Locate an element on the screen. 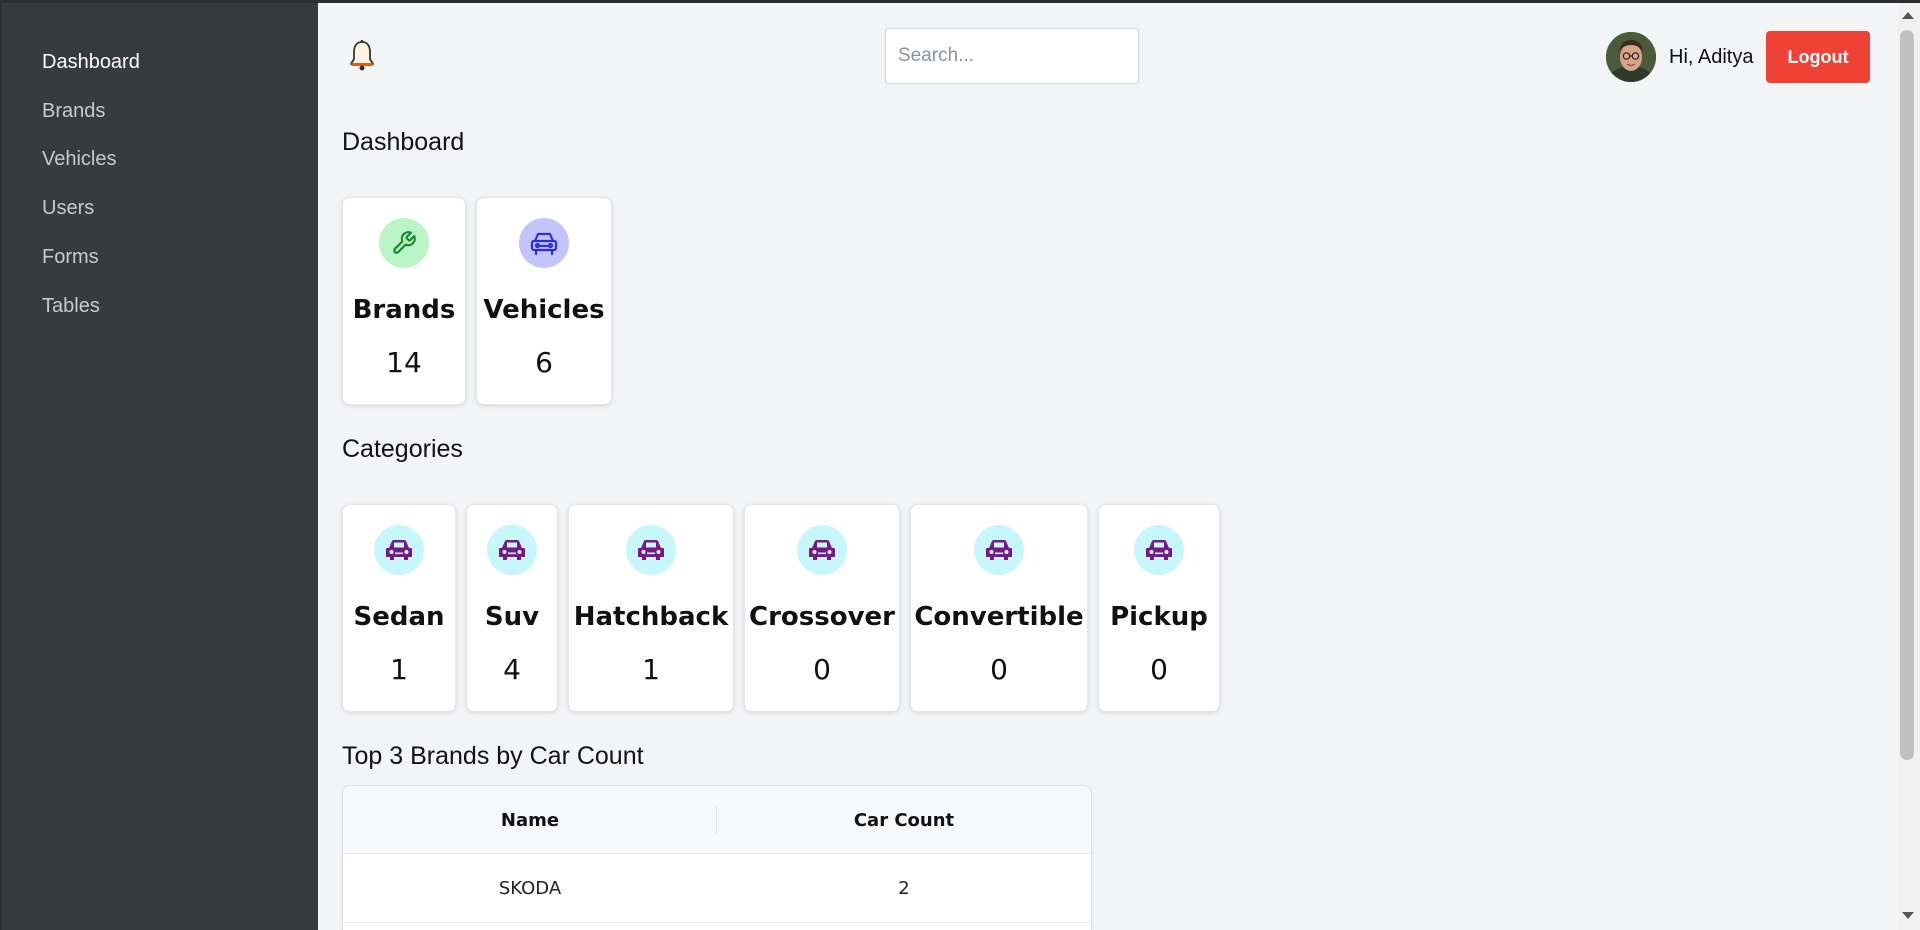 This screenshot has width=1920, height=930. stat-card-vehicles: Vehicles 6 is located at coordinates (544, 301).